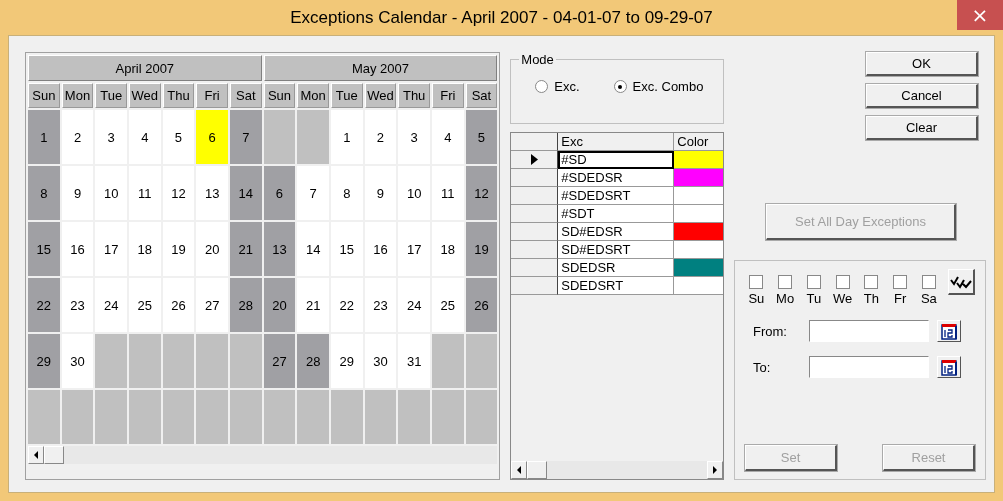 The width and height of the screenshot is (1003, 501). Describe the element at coordinates (557, 86) in the screenshot. I see `radio-option: Exc.` at that location.